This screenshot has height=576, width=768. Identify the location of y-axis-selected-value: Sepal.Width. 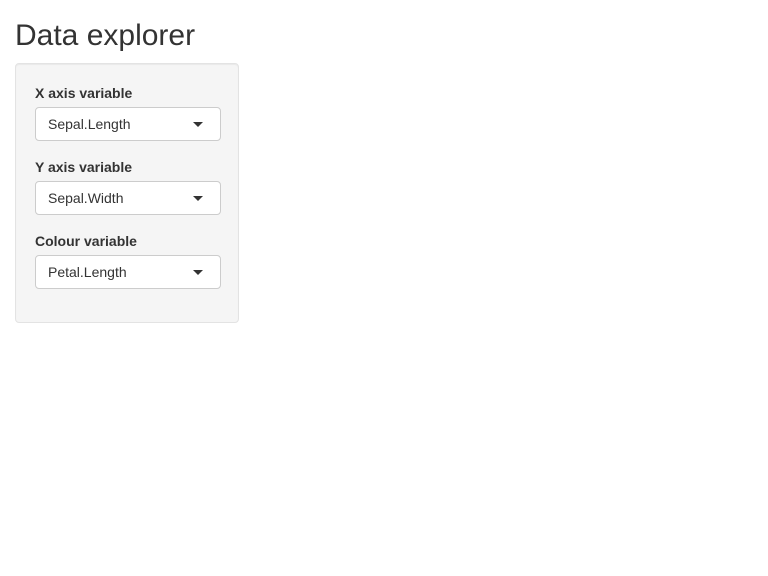
(86, 198).